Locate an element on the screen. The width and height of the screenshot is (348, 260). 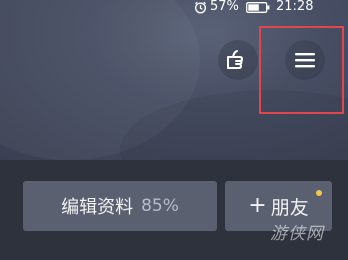
clock: 21:28 is located at coordinates (295, 7).